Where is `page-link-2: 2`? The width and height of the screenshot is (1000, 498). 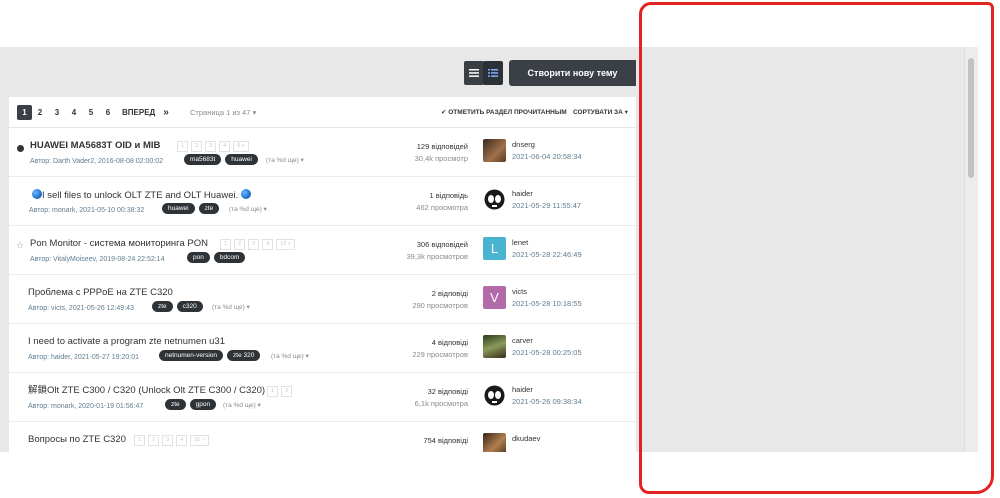 page-link-2: 2 is located at coordinates (40, 112).